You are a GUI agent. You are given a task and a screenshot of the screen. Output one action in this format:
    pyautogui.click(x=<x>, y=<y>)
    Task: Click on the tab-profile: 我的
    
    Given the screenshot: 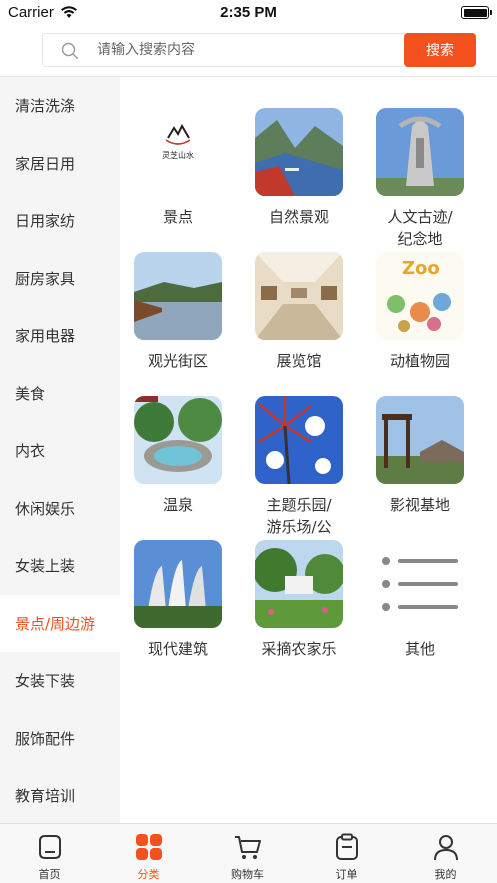 What is the action you would take?
    pyautogui.click(x=445, y=853)
    